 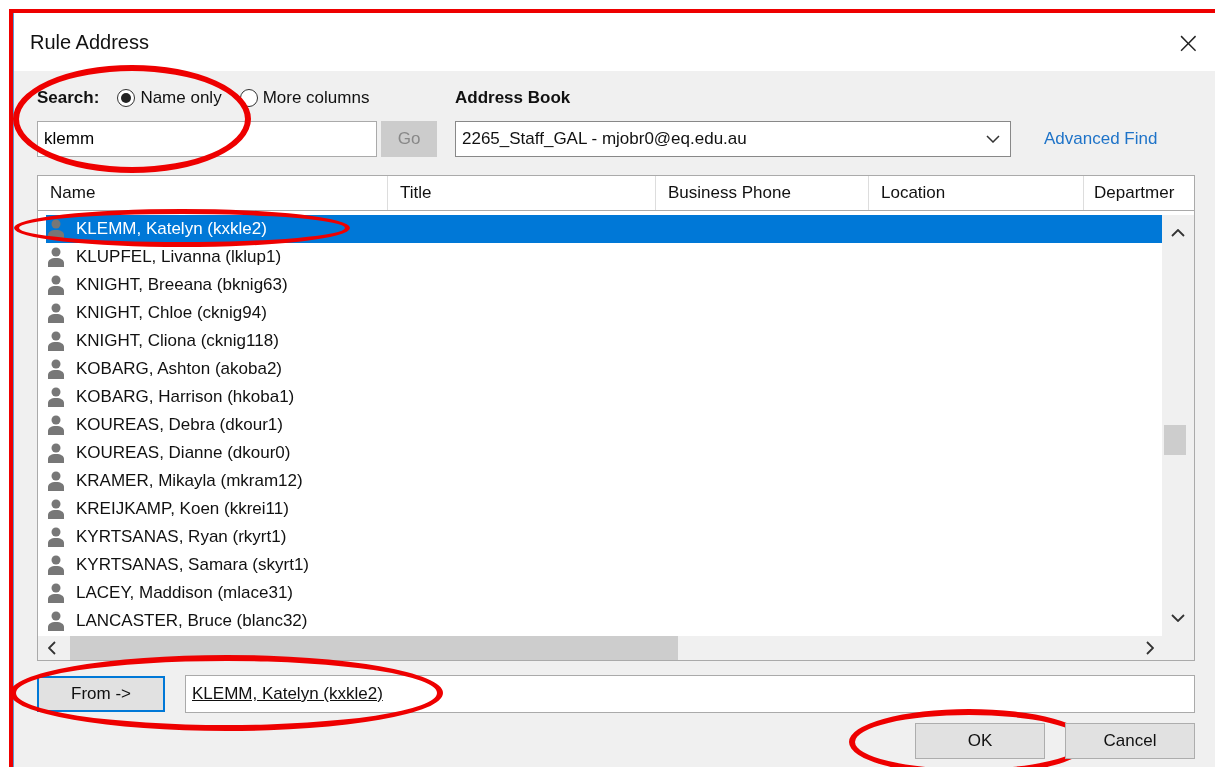 I want to click on contact-row: KNIGHT, Breeana (bknig63), so click(x=604, y=285).